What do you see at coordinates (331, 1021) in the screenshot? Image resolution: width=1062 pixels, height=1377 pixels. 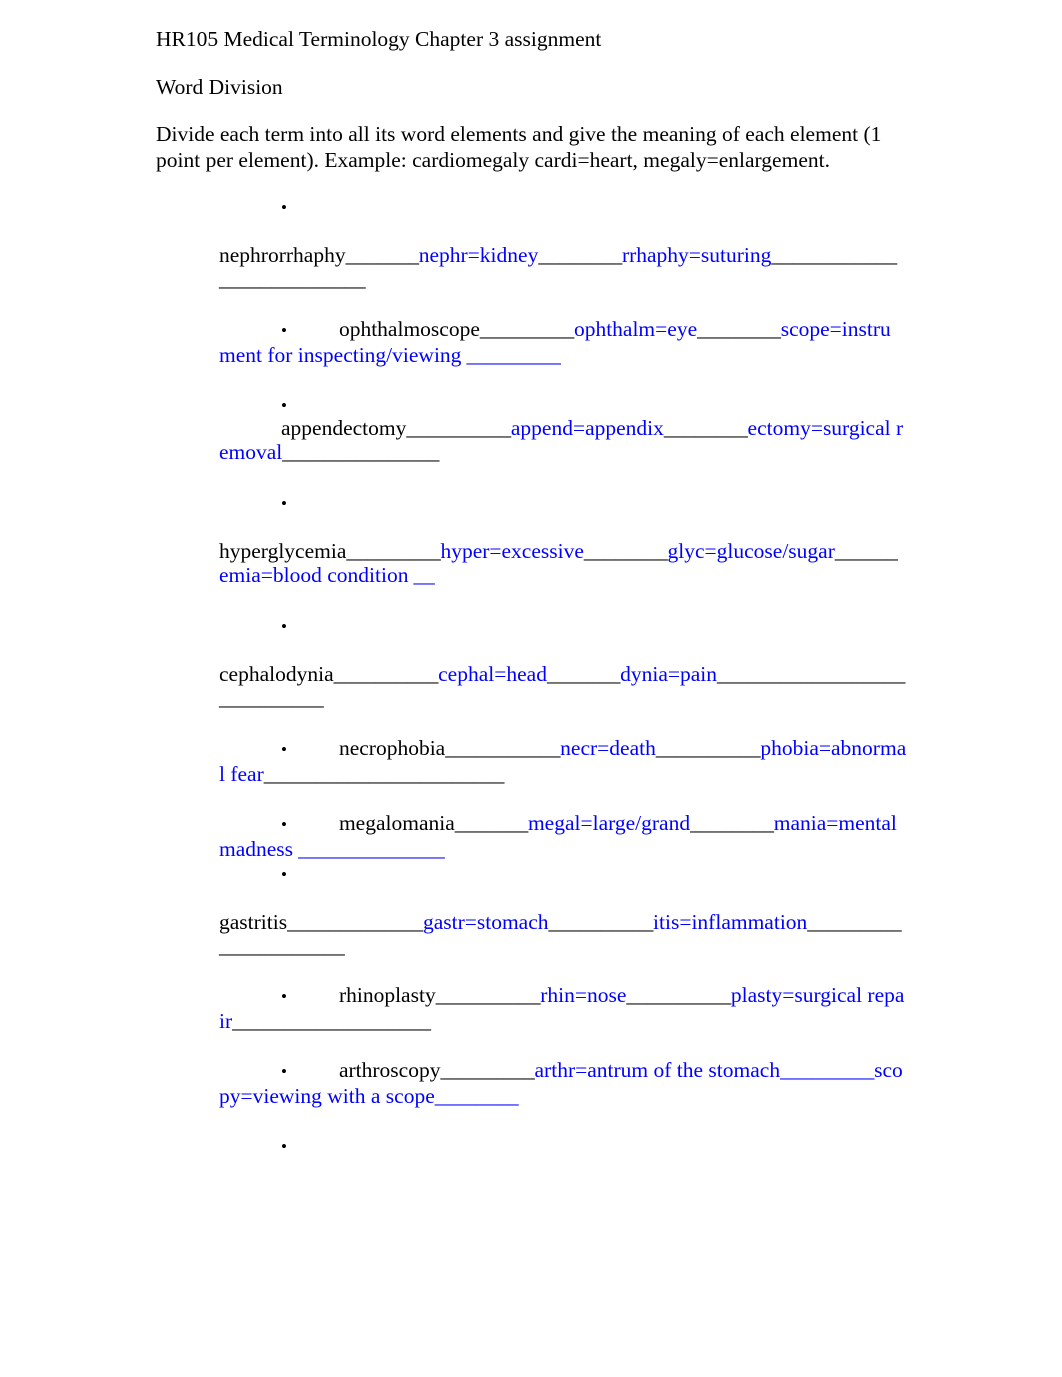 I see `rule-line: ___________________` at bounding box center [331, 1021].